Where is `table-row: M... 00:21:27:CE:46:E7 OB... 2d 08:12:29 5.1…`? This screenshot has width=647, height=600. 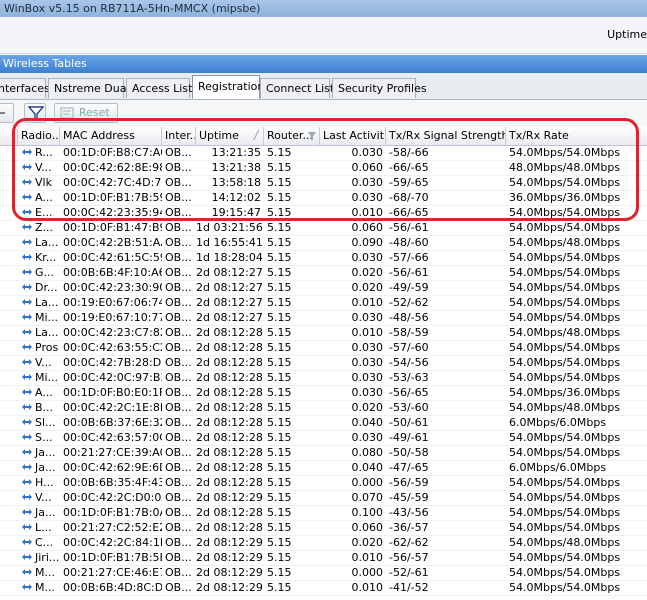 table-row: M... 00:21:27:CE:46:E7 OB... 2d 08:12:29 5.1… is located at coordinates (323, 573).